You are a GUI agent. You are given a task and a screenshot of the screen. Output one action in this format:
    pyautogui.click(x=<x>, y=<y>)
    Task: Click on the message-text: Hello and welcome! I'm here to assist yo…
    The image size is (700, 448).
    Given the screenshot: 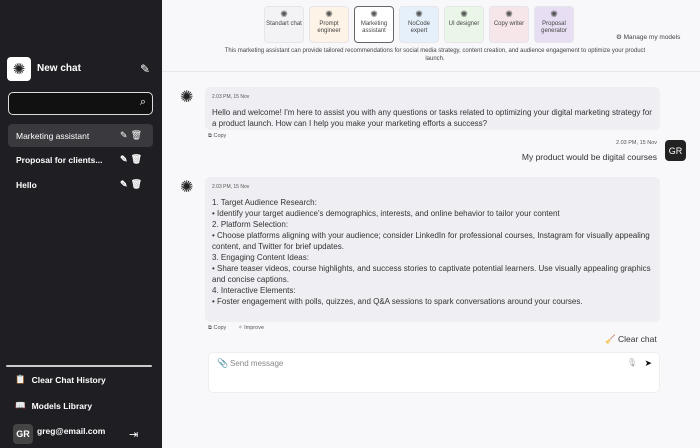 What is the action you would take?
    pyautogui.click(x=432, y=118)
    